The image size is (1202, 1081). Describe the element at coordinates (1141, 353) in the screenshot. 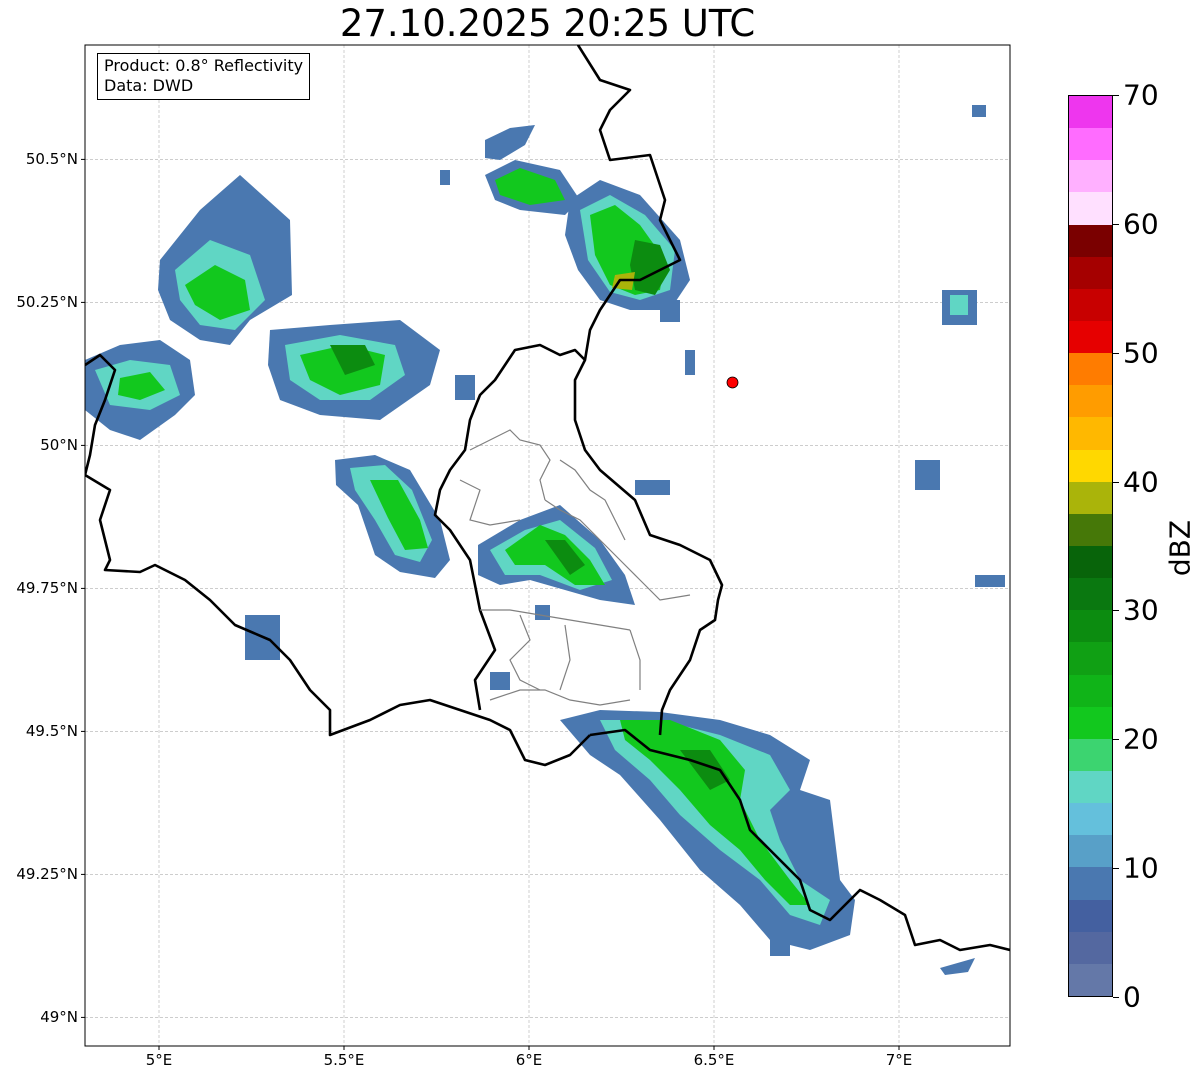

I see `colorbar-tick-label: 50` at that location.